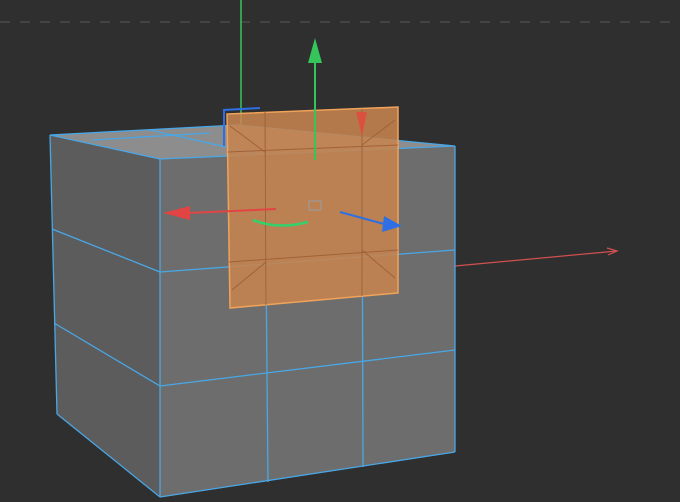 The image size is (680, 502). What do you see at coordinates (105, 316) in the screenshot?
I see `cube-left-face` at bounding box center [105, 316].